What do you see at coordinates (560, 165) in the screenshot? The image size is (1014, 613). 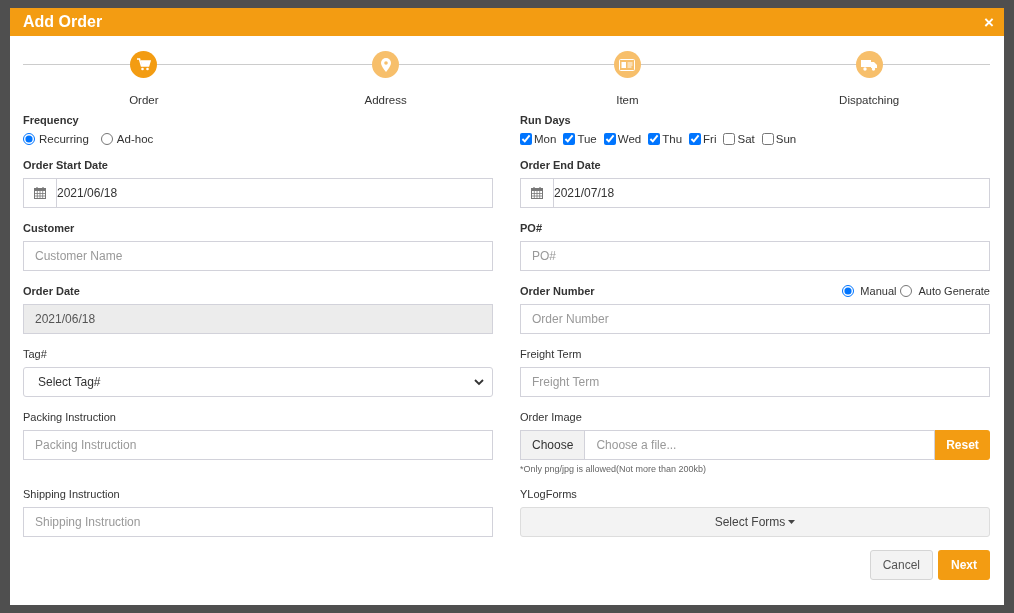 I see `field-label: Order End Date` at bounding box center [560, 165].